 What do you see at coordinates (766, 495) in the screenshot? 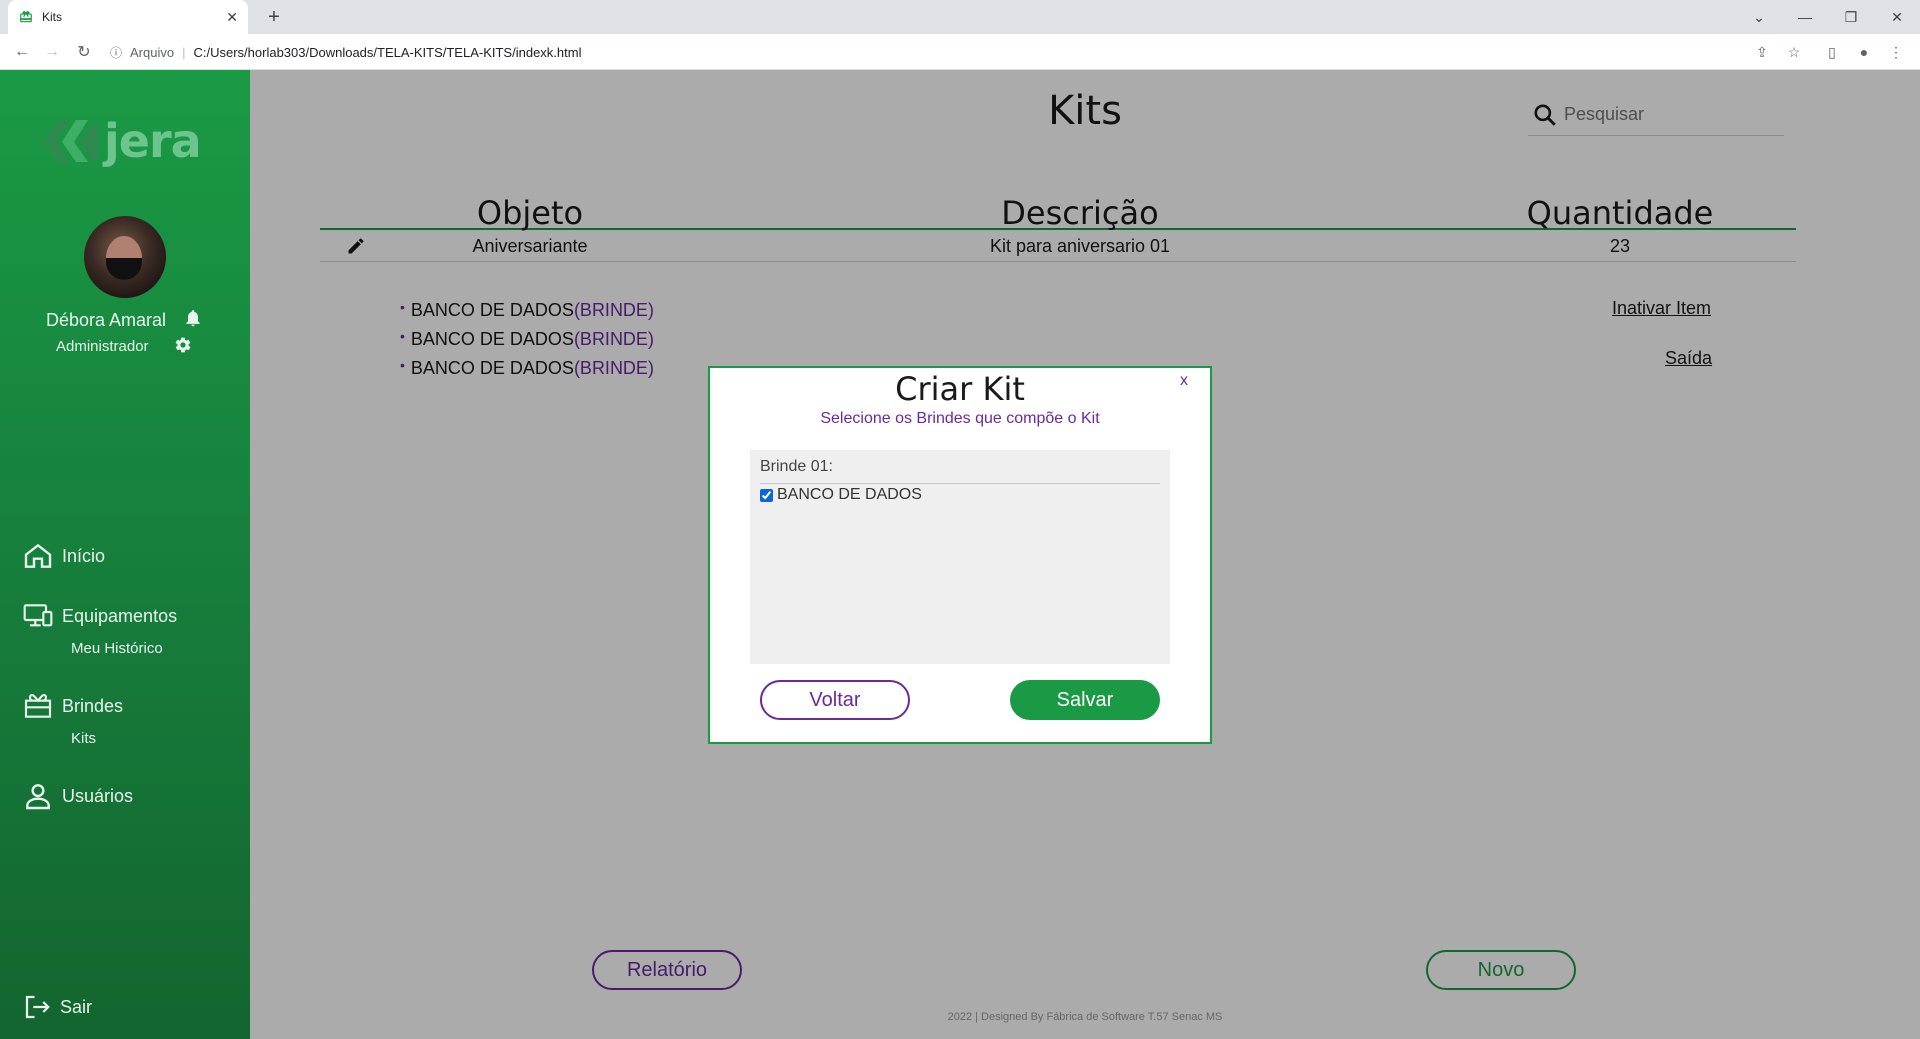
I see `brinde-checkbox` at bounding box center [766, 495].